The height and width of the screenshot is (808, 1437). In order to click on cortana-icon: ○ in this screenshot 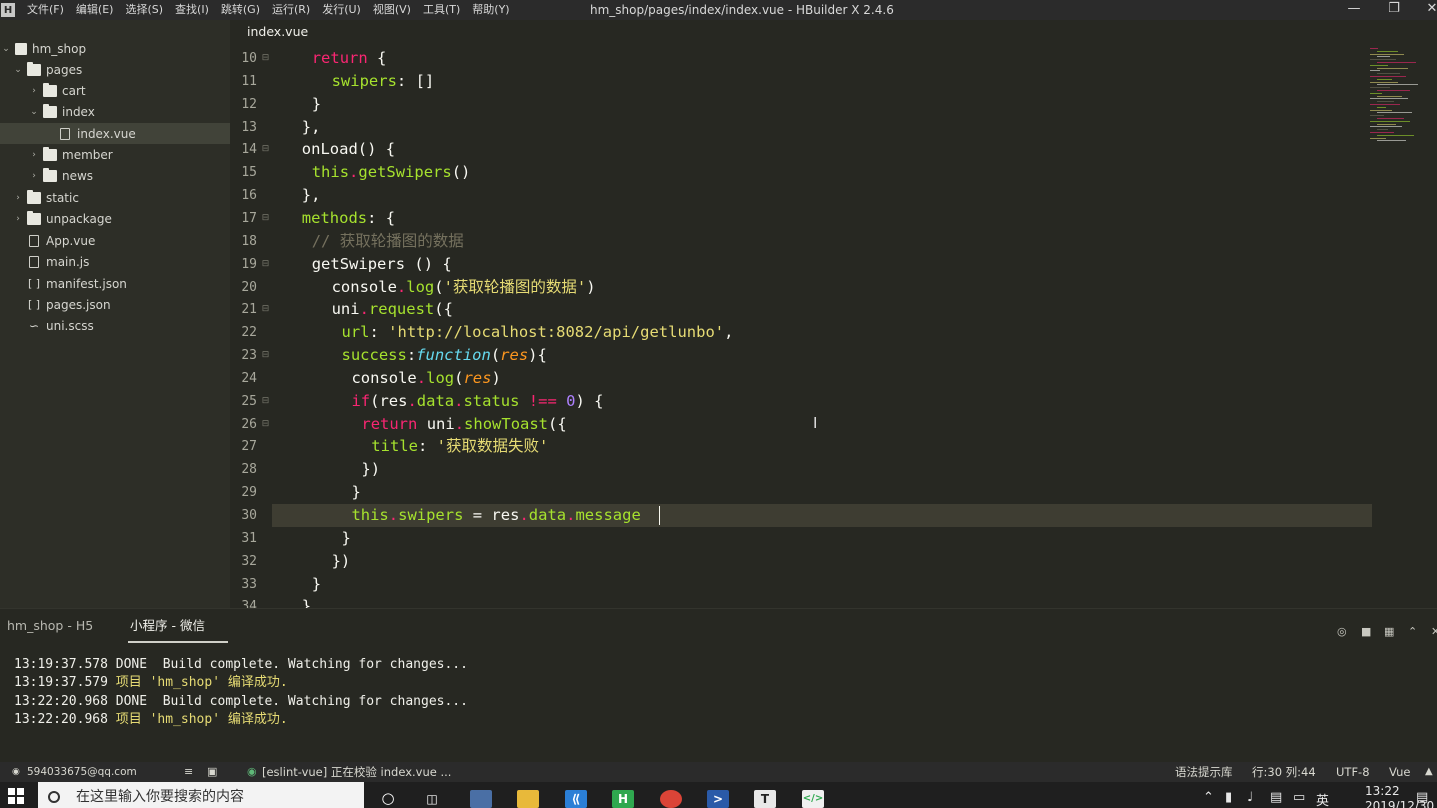, I will do `click(388, 799)`.